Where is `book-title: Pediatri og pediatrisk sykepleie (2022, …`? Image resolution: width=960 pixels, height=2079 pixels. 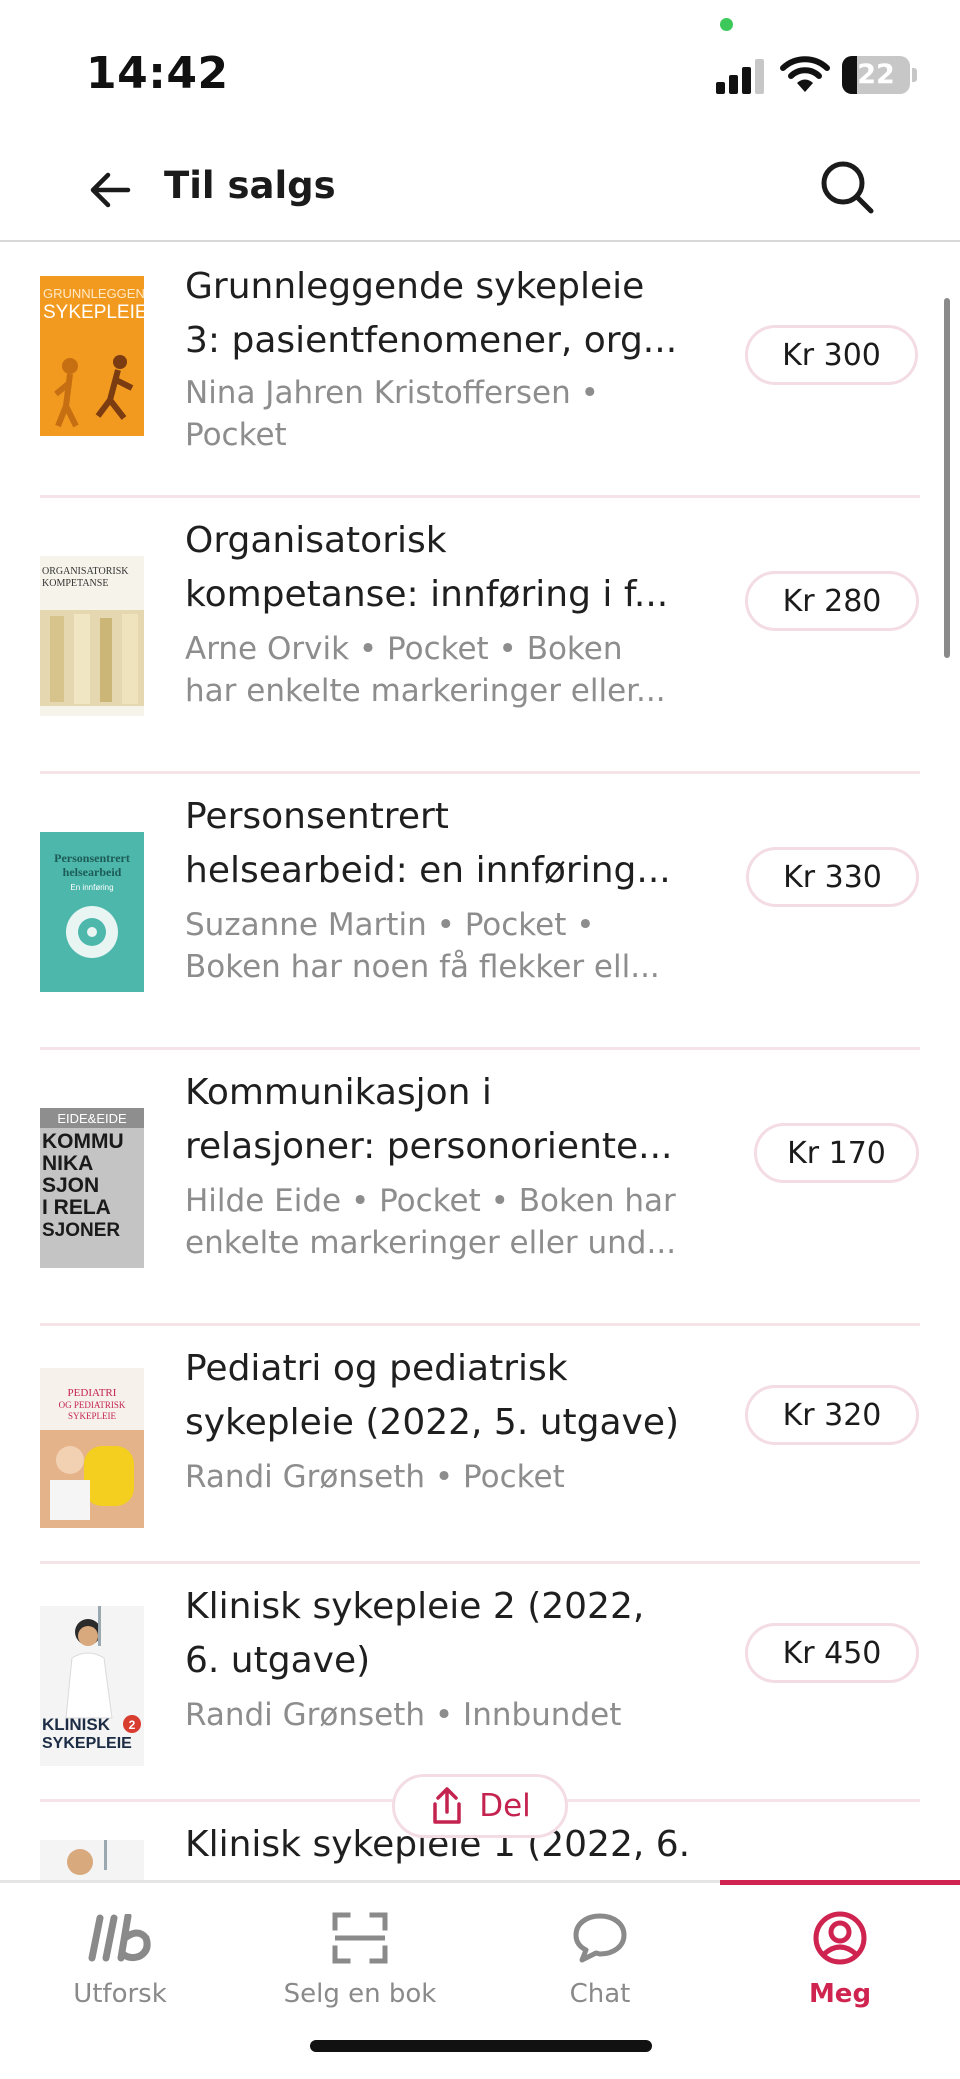
book-title: Pediatri og pediatrisk sykepleie (2022, … is located at coordinates (457, 1396).